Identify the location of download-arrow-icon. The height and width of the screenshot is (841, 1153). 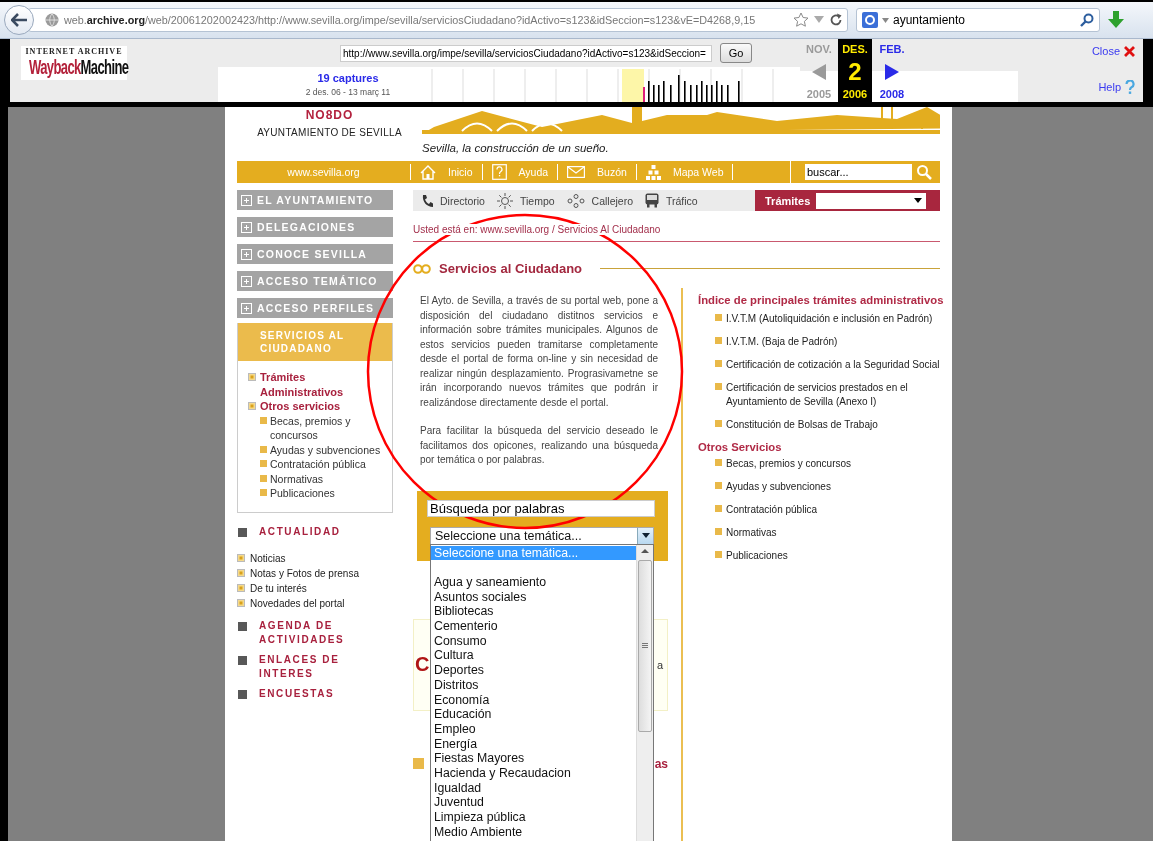
(1116, 20).